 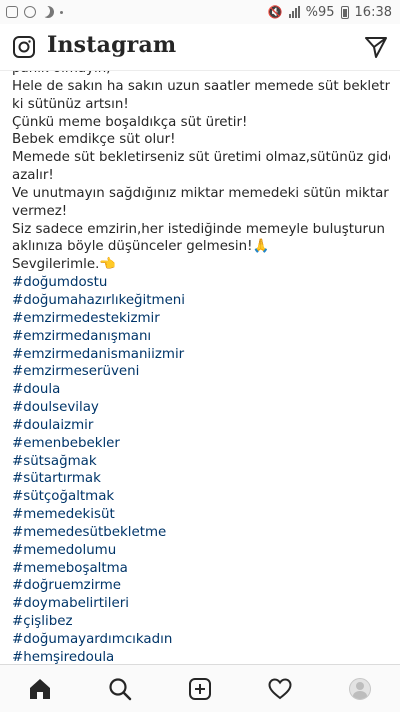 What do you see at coordinates (201, 372) in the screenshot?
I see `hashtag-link: #emzirmeserüveni` at bounding box center [201, 372].